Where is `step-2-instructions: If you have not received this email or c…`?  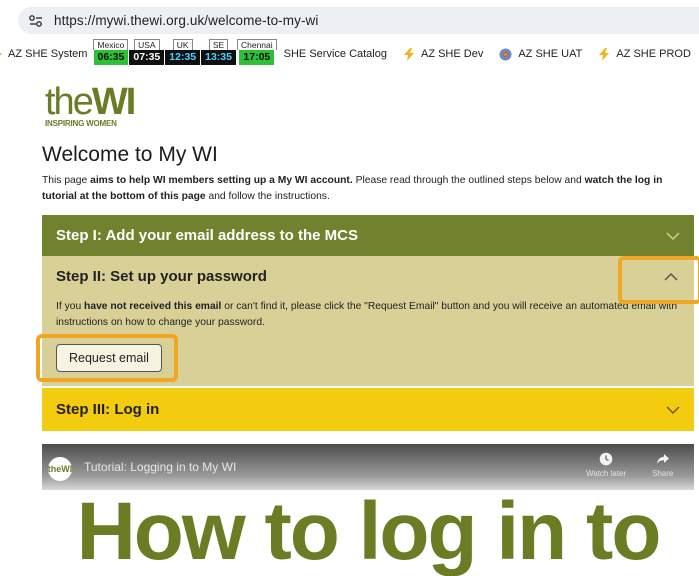 step-2-instructions: If you have not received this email or c… is located at coordinates (368, 314).